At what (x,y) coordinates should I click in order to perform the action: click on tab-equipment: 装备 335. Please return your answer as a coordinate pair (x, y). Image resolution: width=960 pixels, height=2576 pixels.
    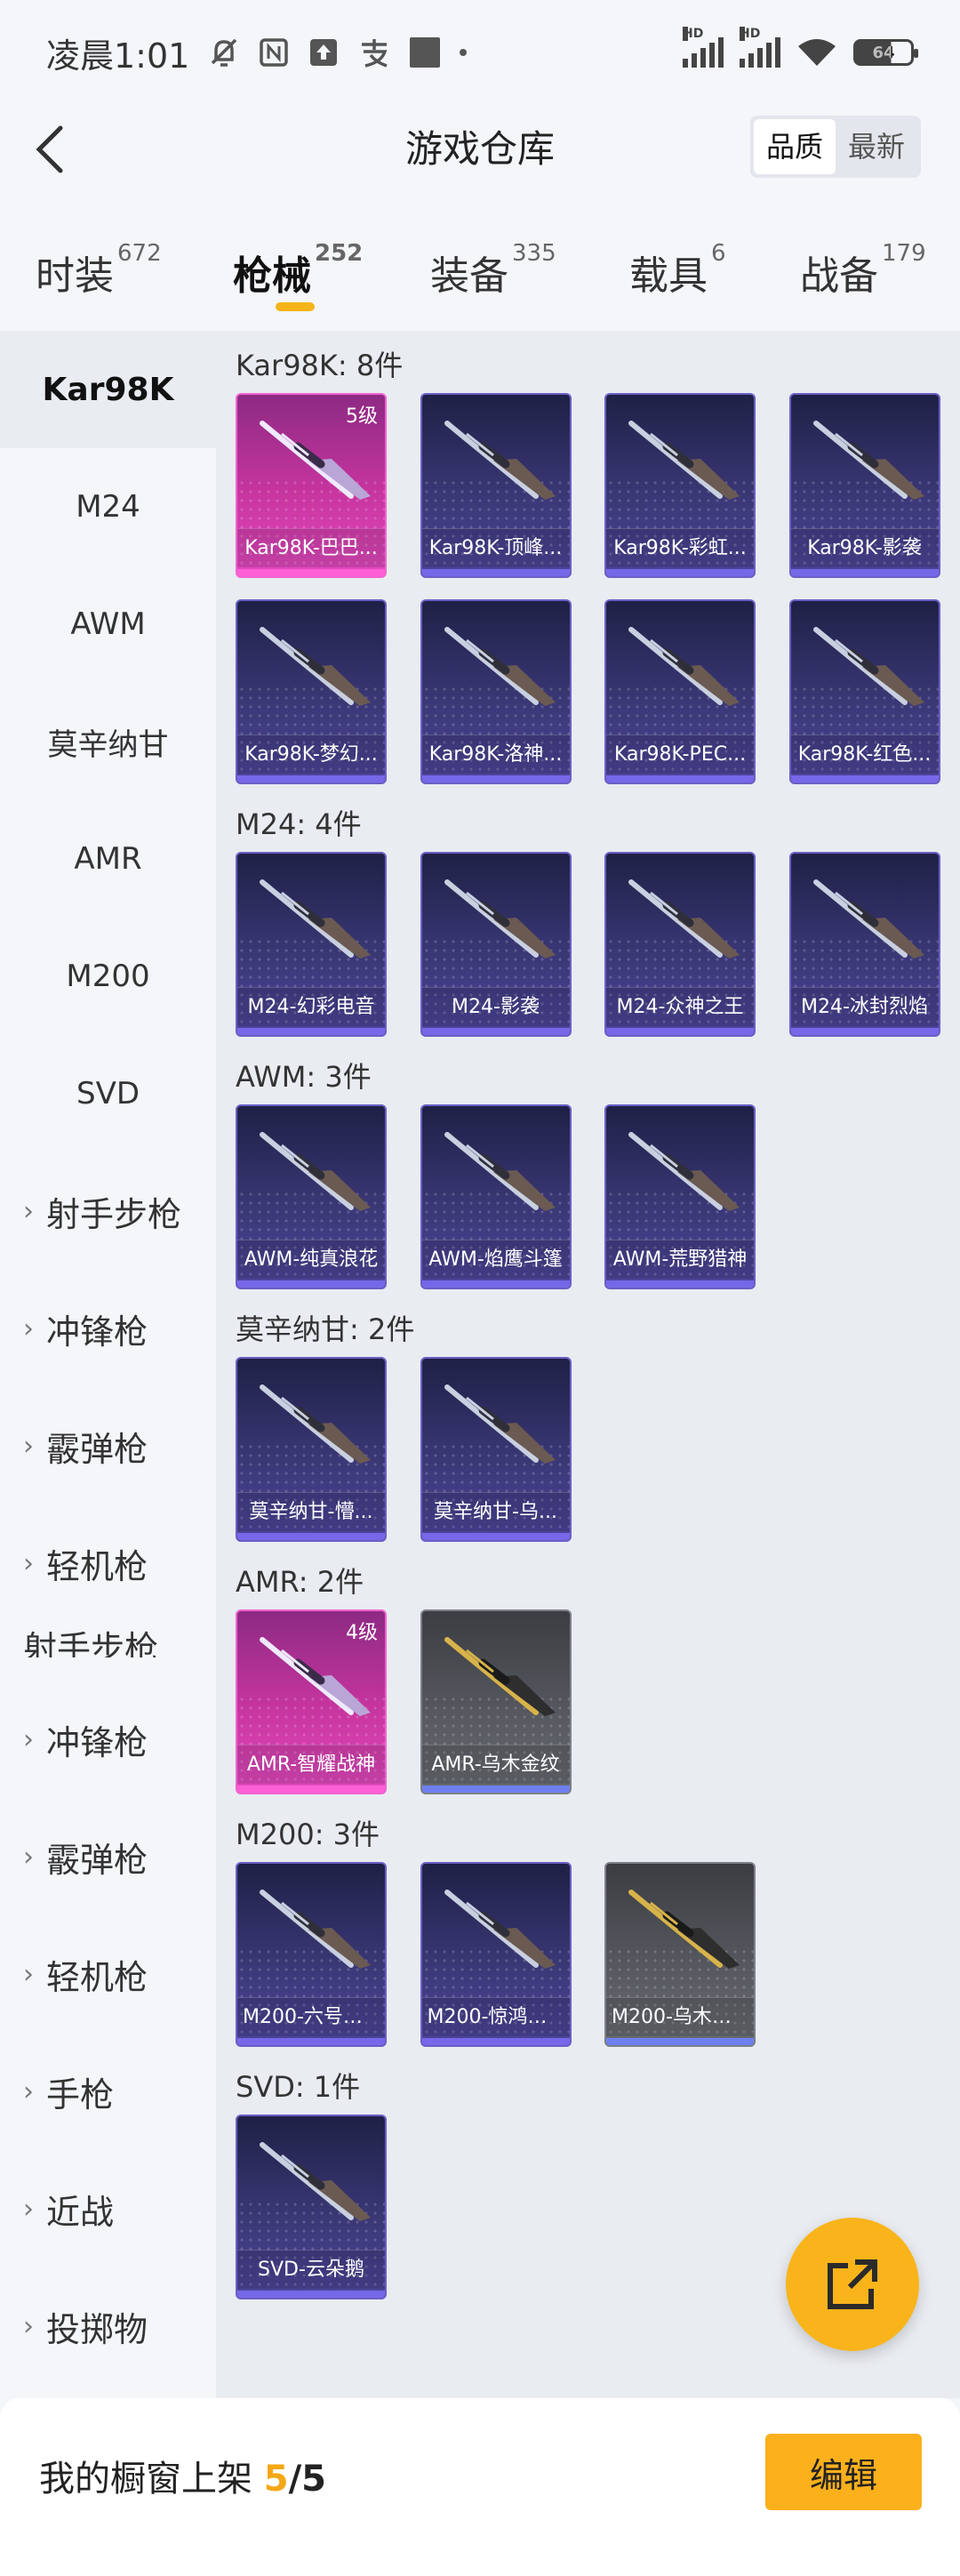
    Looking at the image, I should click on (493, 270).